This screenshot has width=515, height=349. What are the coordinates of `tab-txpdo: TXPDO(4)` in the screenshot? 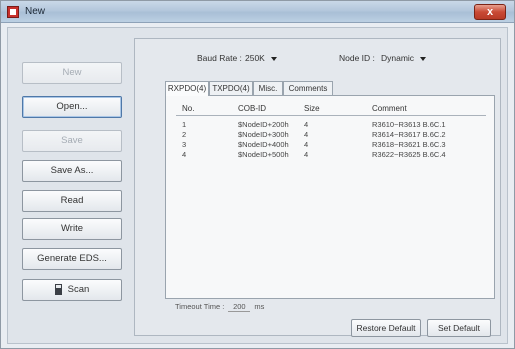 It's located at (231, 88).